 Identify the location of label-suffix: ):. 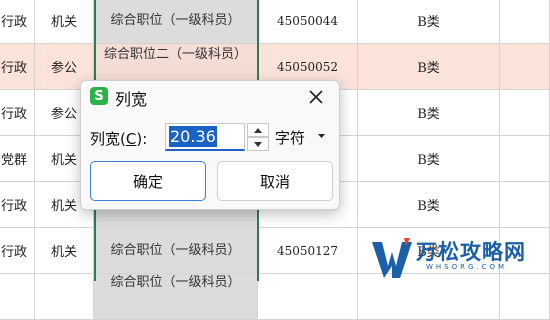
(142, 139).